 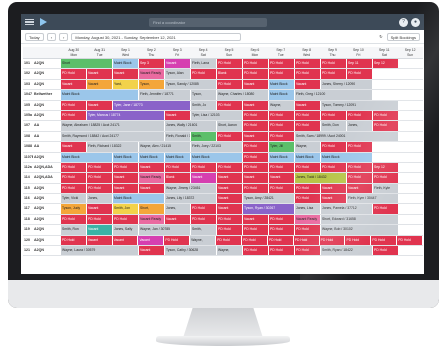 What do you see at coordinates (28, 136) in the screenshot?
I see `room-number: 108` at bounding box center [28, 136].